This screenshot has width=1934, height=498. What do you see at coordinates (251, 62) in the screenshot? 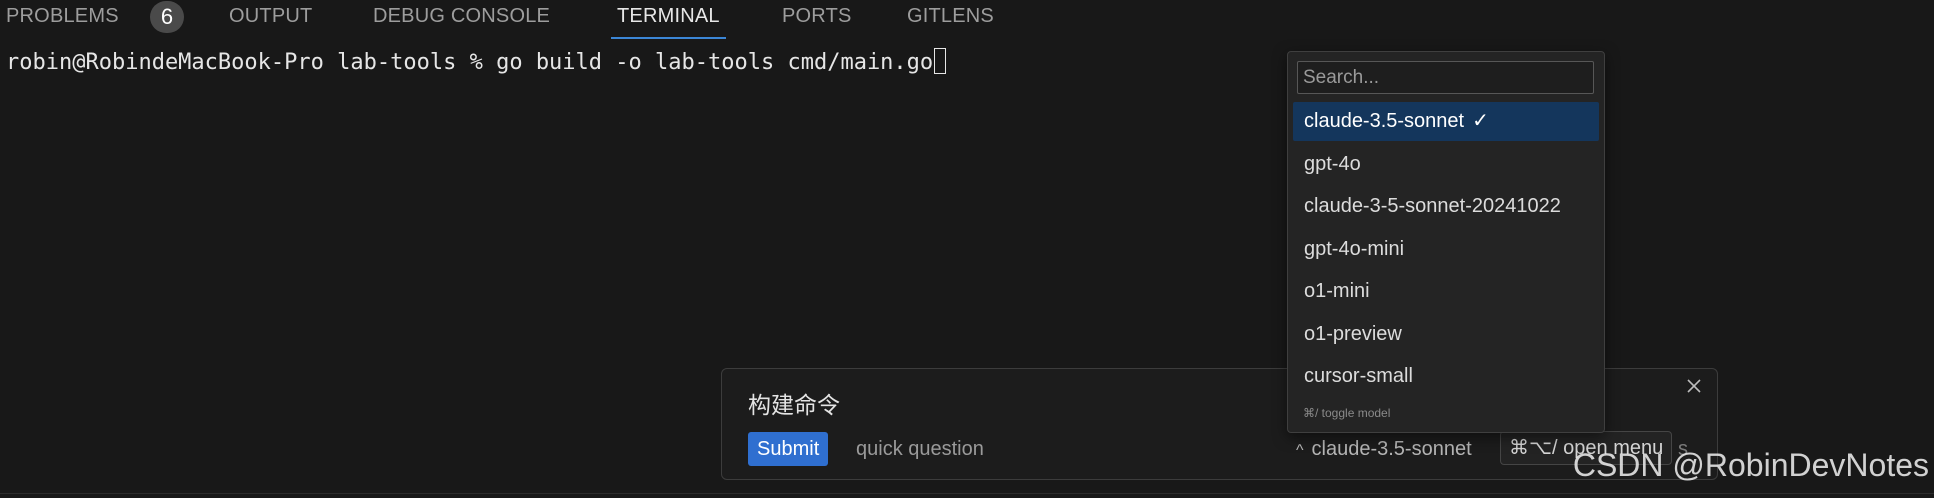
I see `terminal-prompt: robin@RobindeMacBook-Pro lab-tools %` at bounding box center [251, 62].